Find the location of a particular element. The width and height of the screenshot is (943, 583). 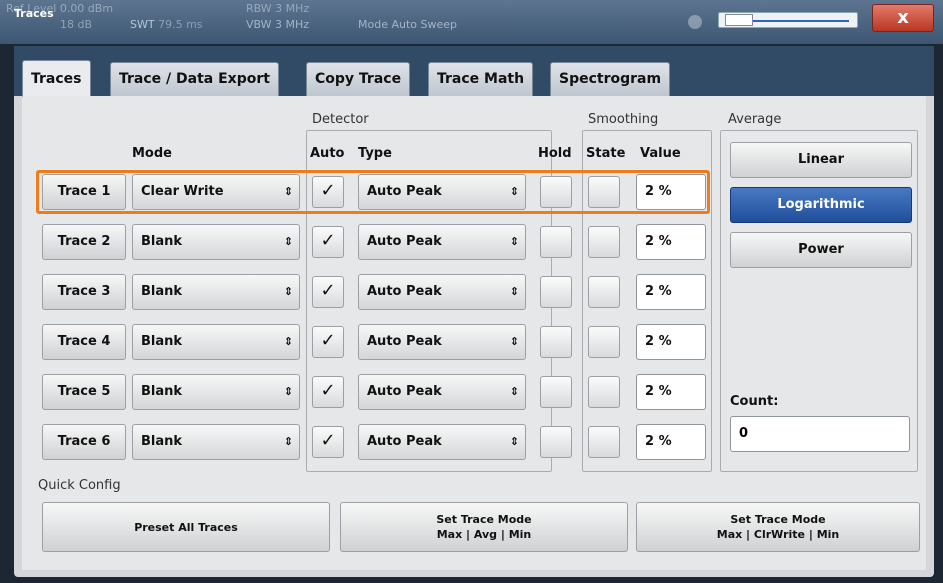

trace-button: Trace 3 is located at coordinates (84, 292).